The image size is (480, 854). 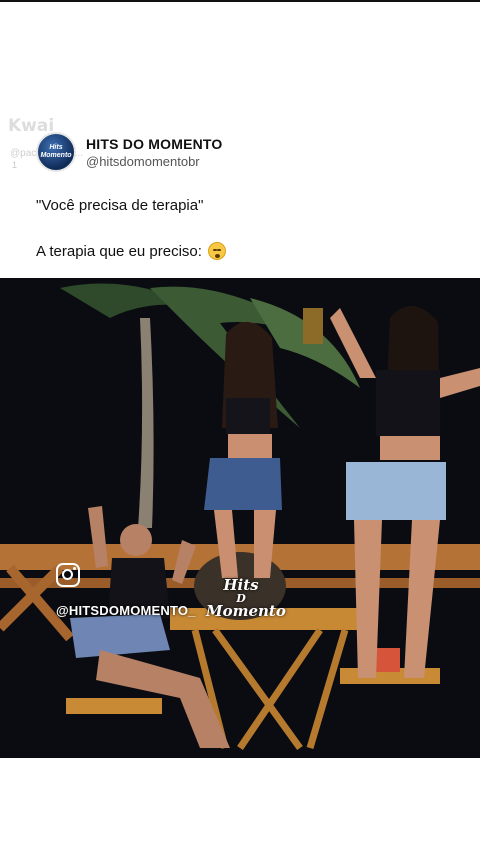 I want to click on post-text-line-2: A terapia que eu preciso:, so click(x=119, y=251).